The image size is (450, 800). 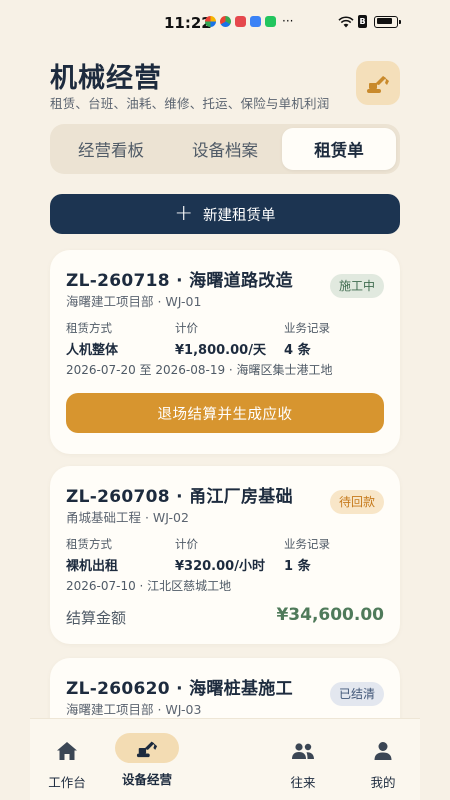 I want to click on new-rental-order-button: + 新建租赁单, so click(x=225, y=214).